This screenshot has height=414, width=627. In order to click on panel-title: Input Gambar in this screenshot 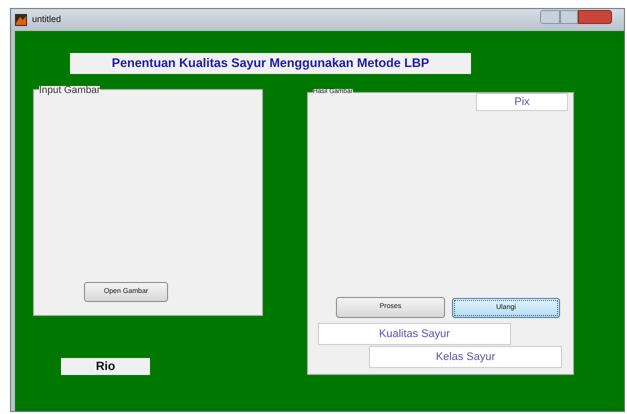, I will do `click(69, 91)`.